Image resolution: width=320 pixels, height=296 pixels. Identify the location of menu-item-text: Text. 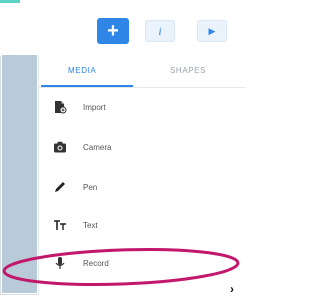
(142, 225).